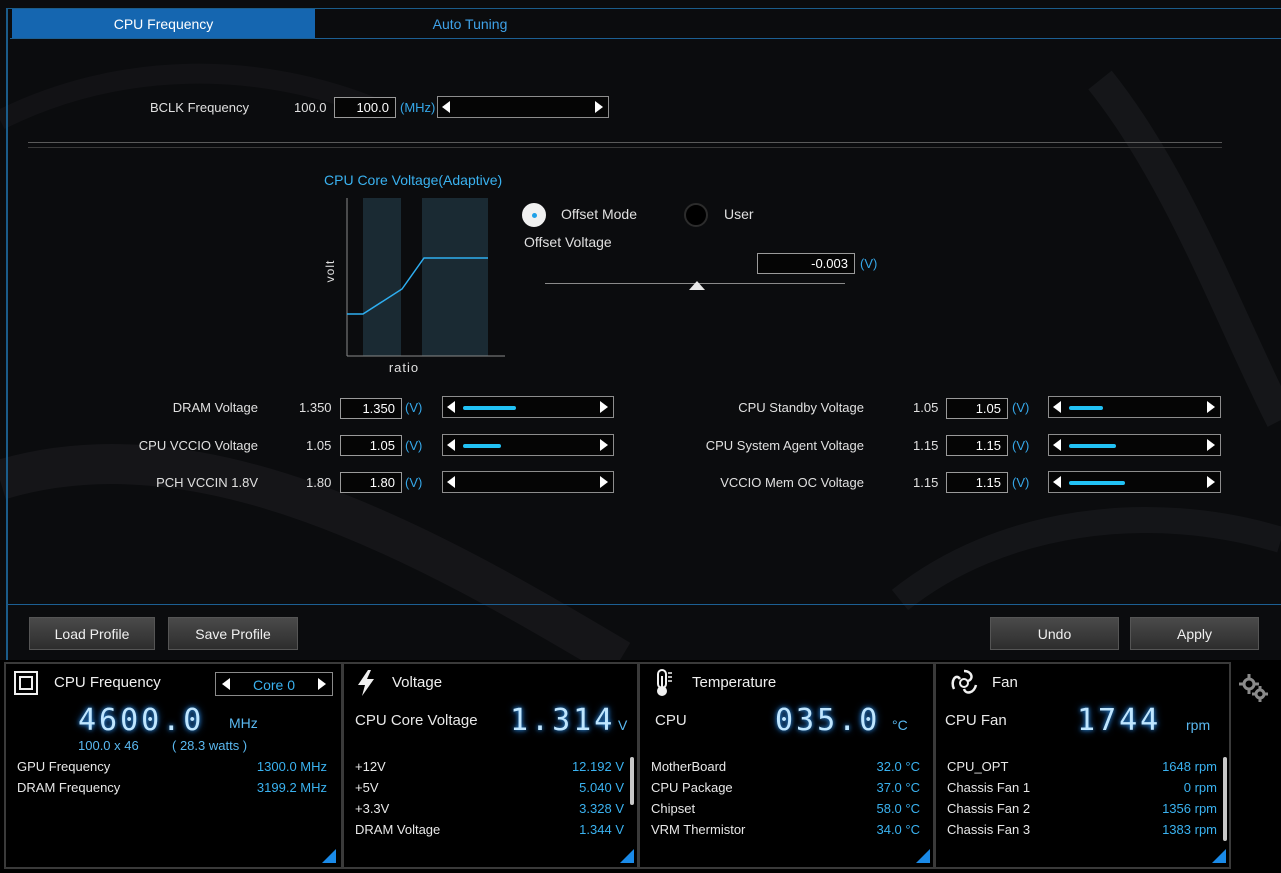 Image resolution: width=1281 pixels, height=873 pixels. Describe the element at coordinates (664, 682) in the screenshot. I see `thermometer-icon` at that location.